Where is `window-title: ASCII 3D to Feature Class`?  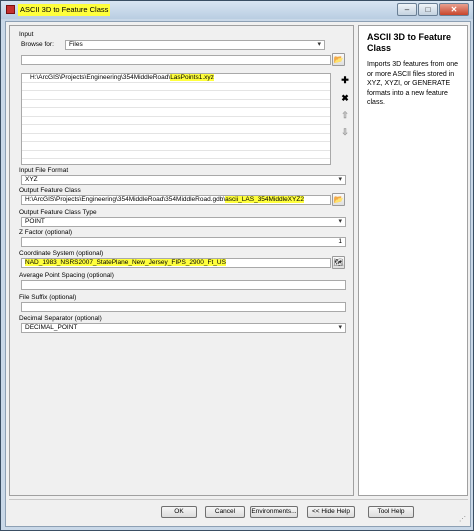
window-title: ASCII 3D to Feature Class is located at coordinates (64, 10).